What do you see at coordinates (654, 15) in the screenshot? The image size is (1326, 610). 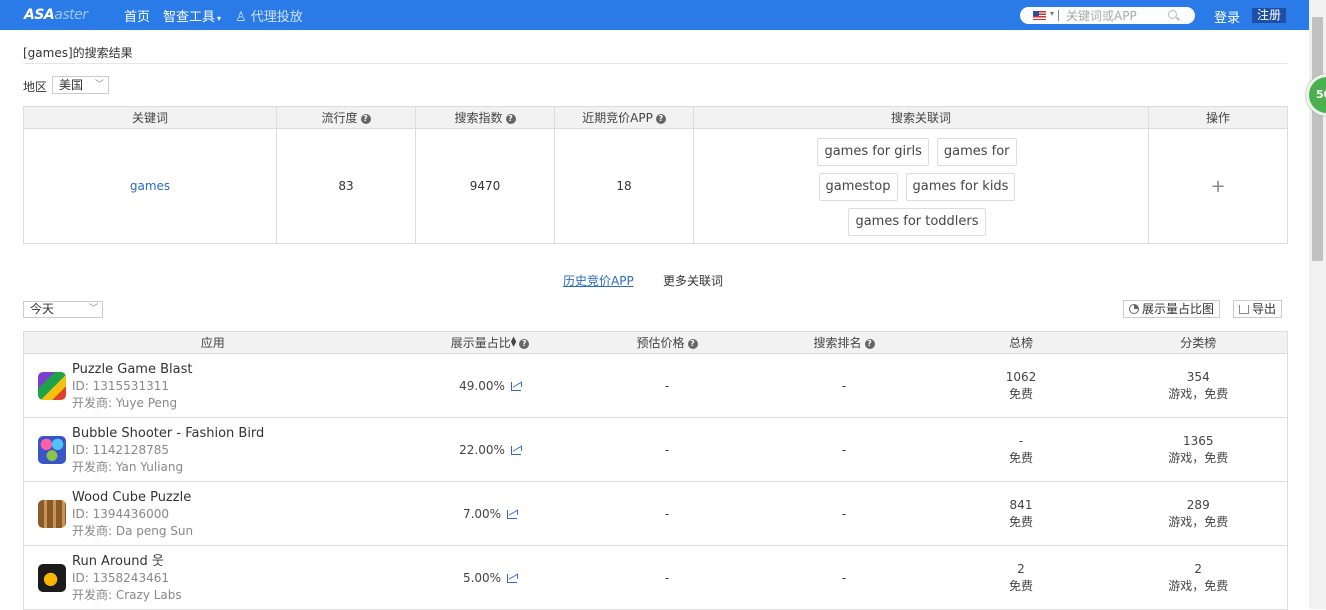 I see `top-nav-bar: ASAaster 首页 智查工具▾ ♙ 代理投放 ▾ 登录 注册` at bounding box center [654, 15].